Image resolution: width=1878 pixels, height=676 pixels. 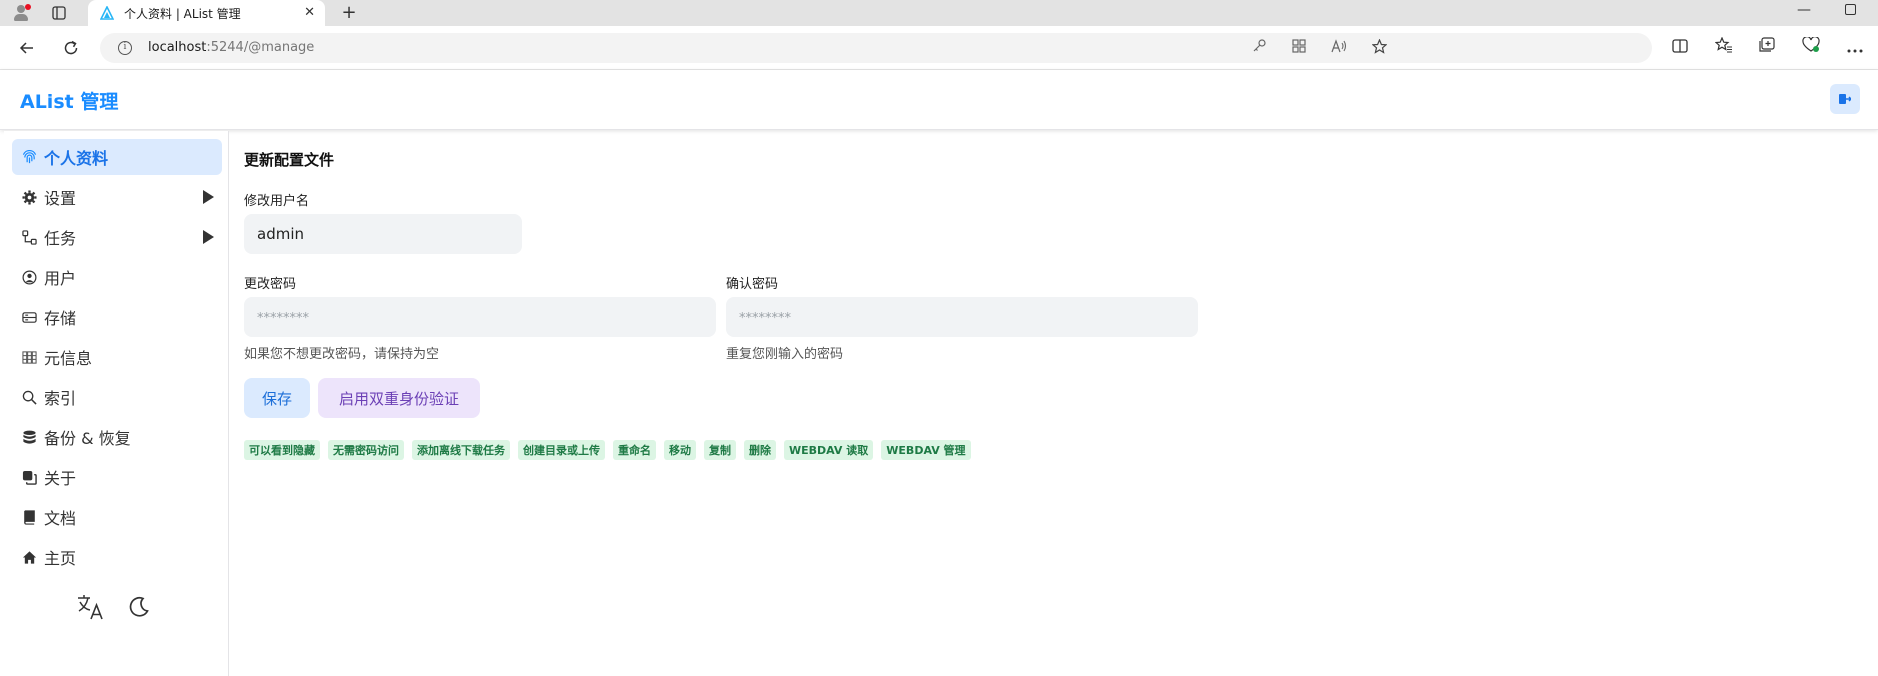 I want to click on logout-button, so click(x=1845, y=99).